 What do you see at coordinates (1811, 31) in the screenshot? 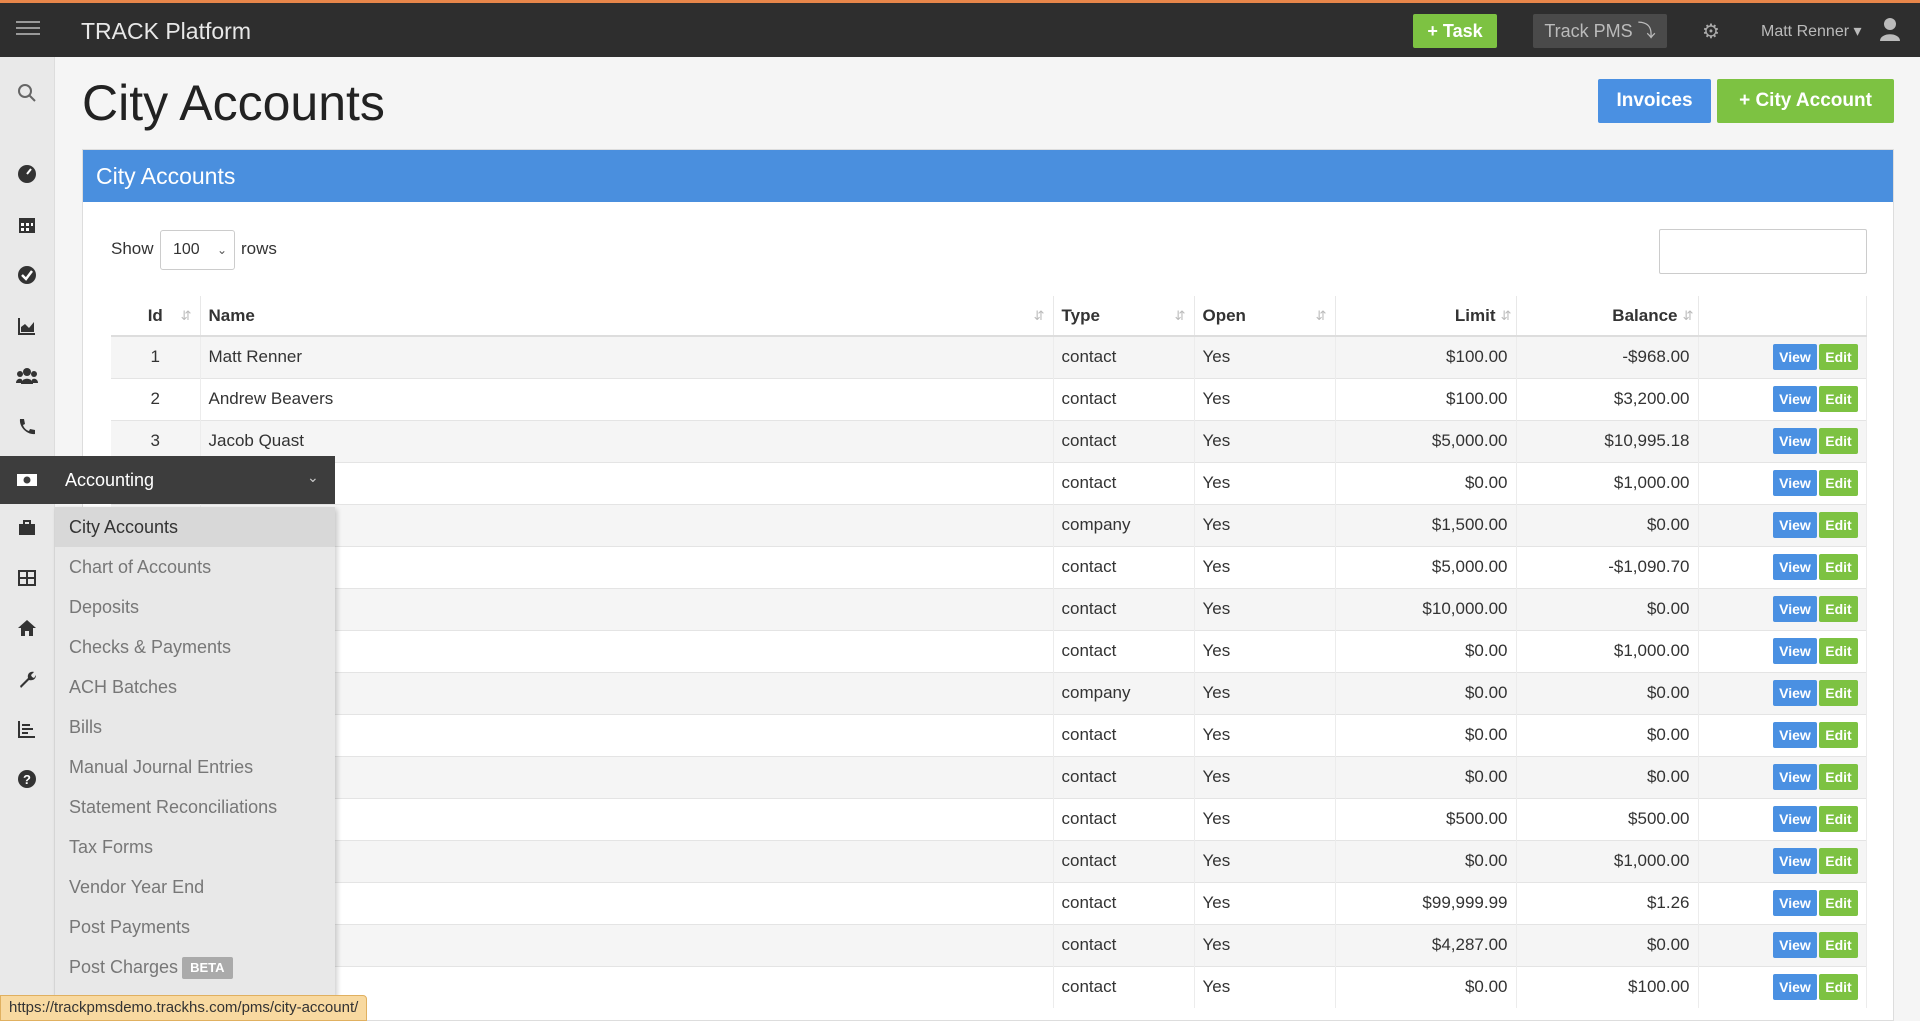
I see `user-menu: Matt Renner ▾` at bounding box center [1811, 31].